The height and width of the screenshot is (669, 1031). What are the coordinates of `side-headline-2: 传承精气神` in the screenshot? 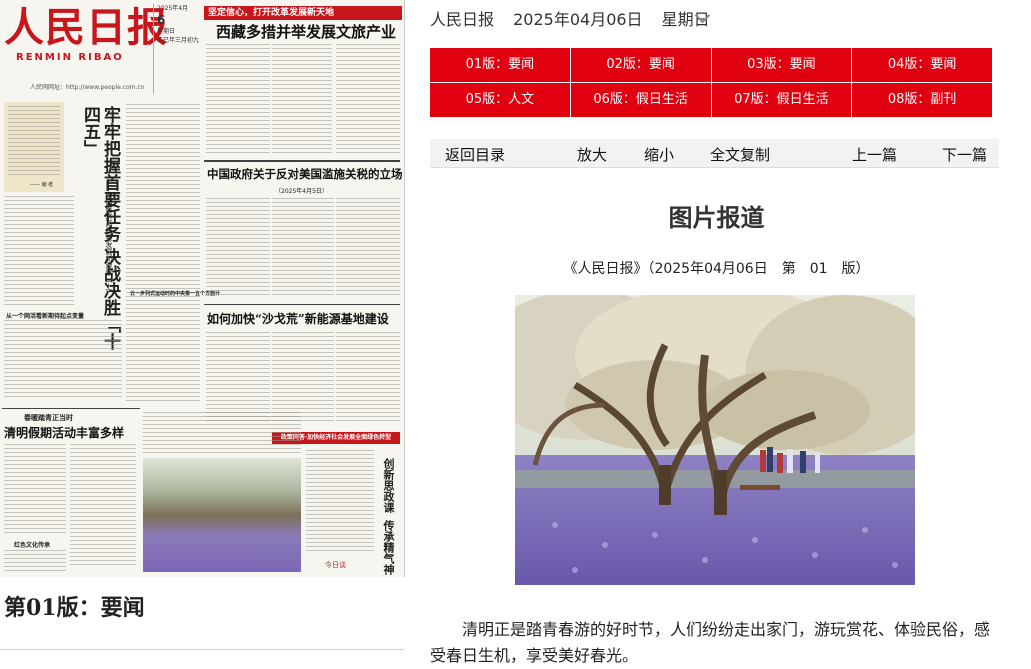 It's located at (388, 547).